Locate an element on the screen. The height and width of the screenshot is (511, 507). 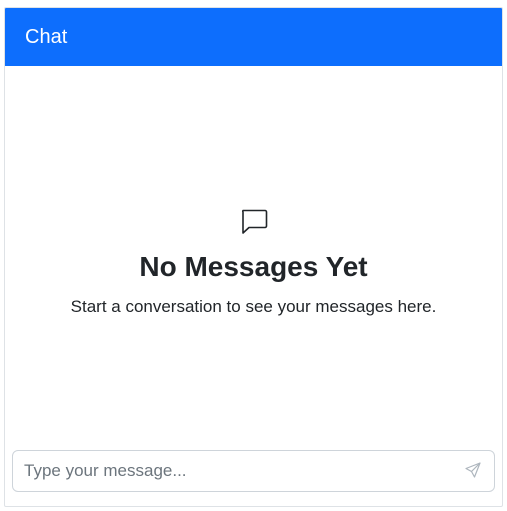
send-button is located at coordinates (473, 471).